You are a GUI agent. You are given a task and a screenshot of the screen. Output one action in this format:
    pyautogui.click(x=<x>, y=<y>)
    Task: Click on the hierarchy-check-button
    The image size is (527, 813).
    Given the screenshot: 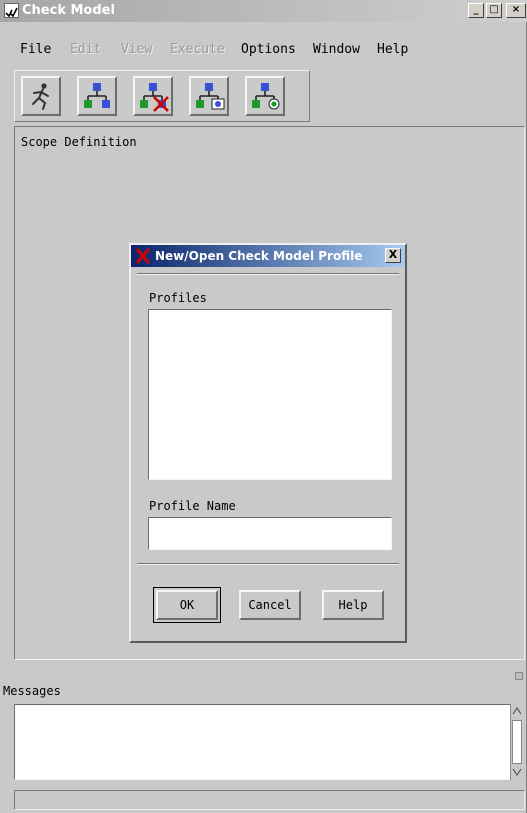 What is the action you would take?
    pyautogui.click(x=209, y=96)
    